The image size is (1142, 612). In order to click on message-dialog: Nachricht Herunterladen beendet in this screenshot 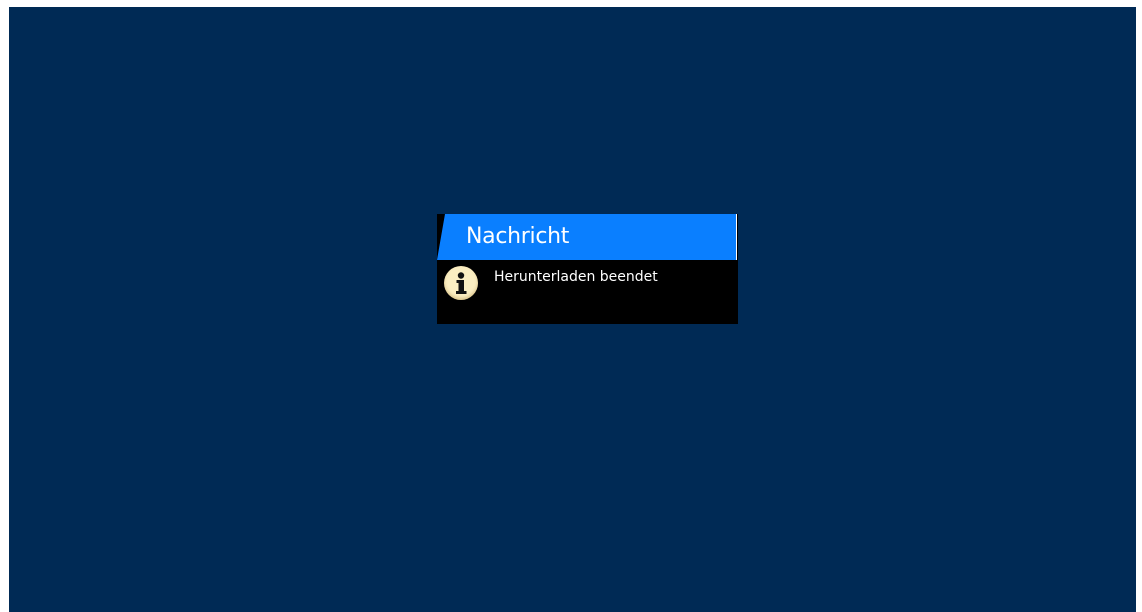, I will do `click(587, 269)`.